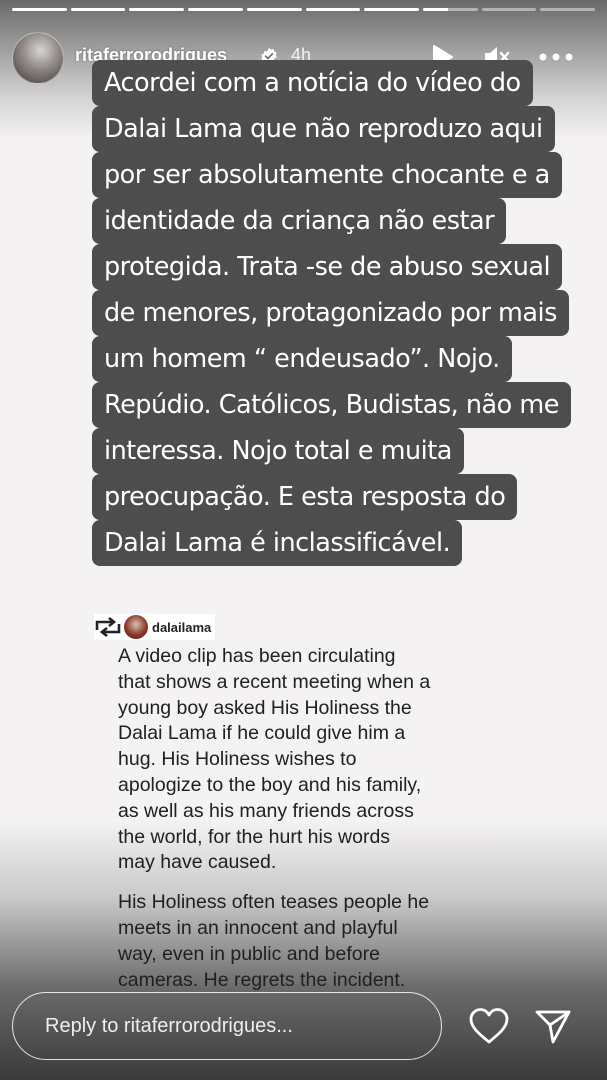 The image size is (607, 1080). What do you see at coordinates (38, 58) in the screenshot?
I see `avatar` at bounding box center [38, 58].